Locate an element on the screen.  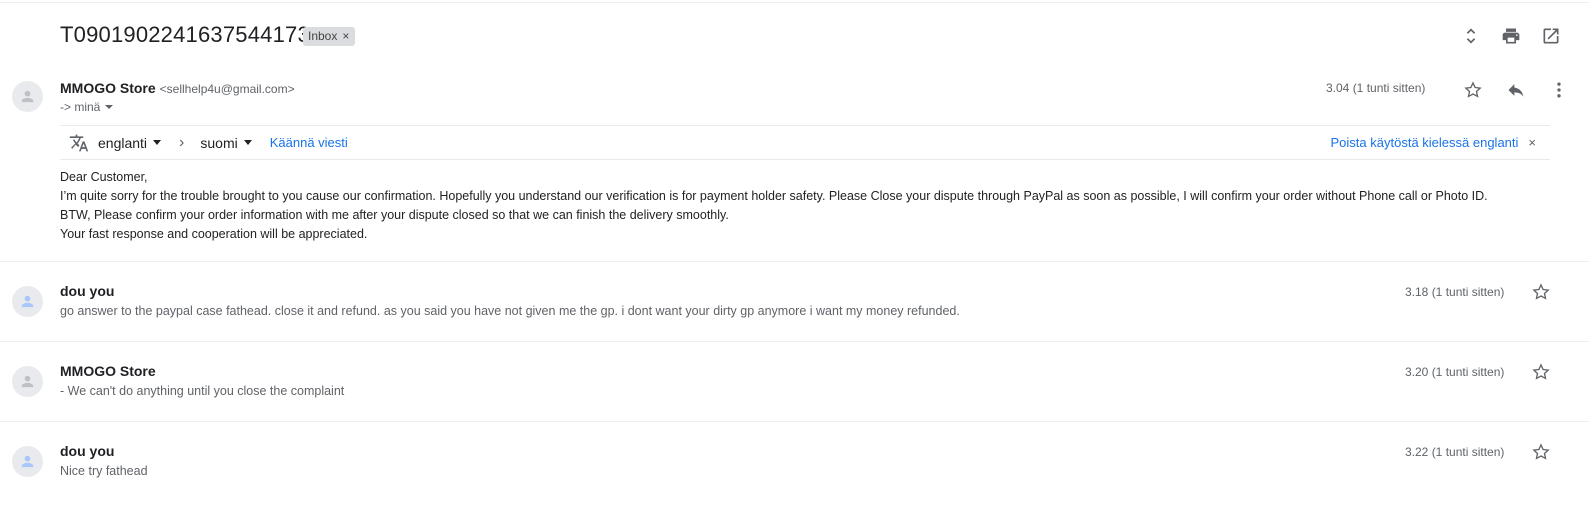
recipient-details: -> minä is located at coordinates (87, 107).